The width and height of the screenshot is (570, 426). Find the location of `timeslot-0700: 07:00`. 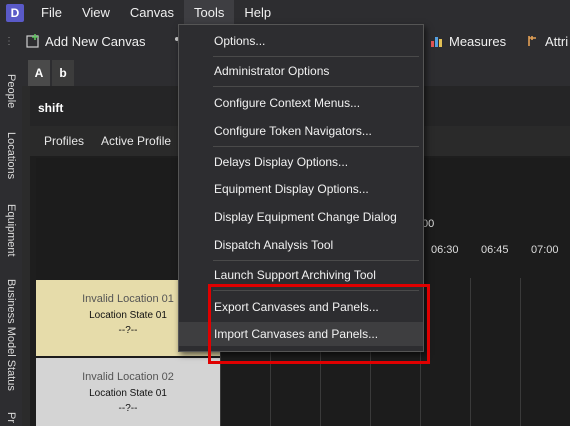

timeslot-0700: 07:00 is located at coordinates (545, 250).